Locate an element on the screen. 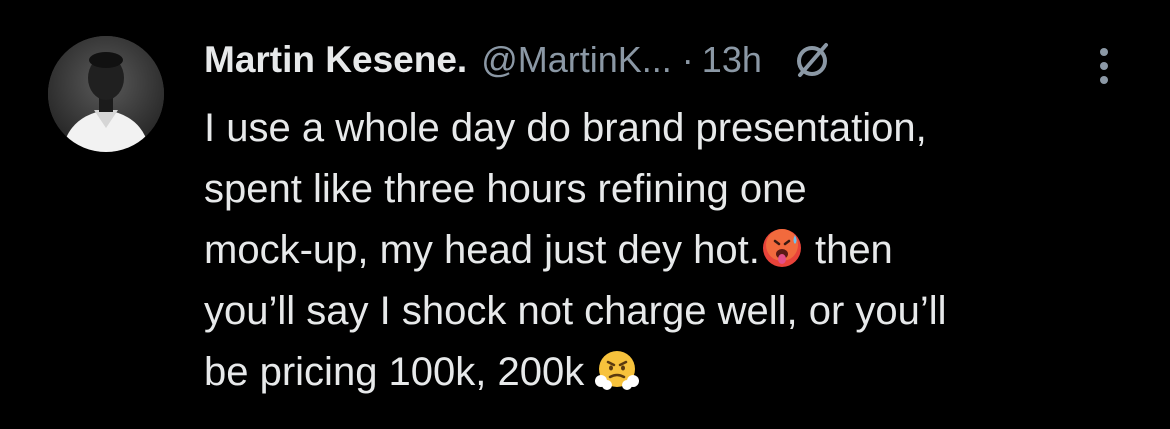 The image size is (1170, 429). avatar is located at coordinates (106, 94).